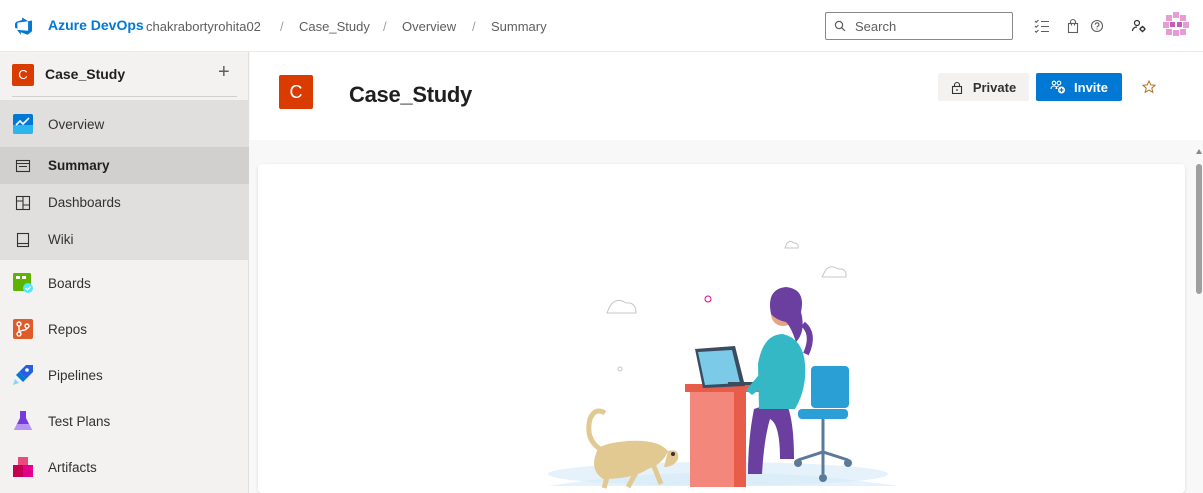  I want to click on boards-icon, so click(23, 283).